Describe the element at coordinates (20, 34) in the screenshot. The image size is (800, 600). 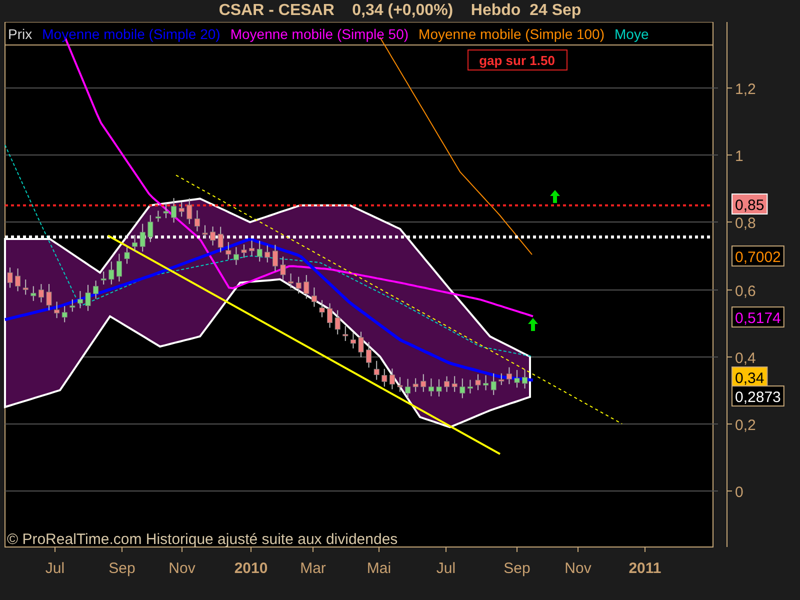
I see `legend-item: Prix` at that location.